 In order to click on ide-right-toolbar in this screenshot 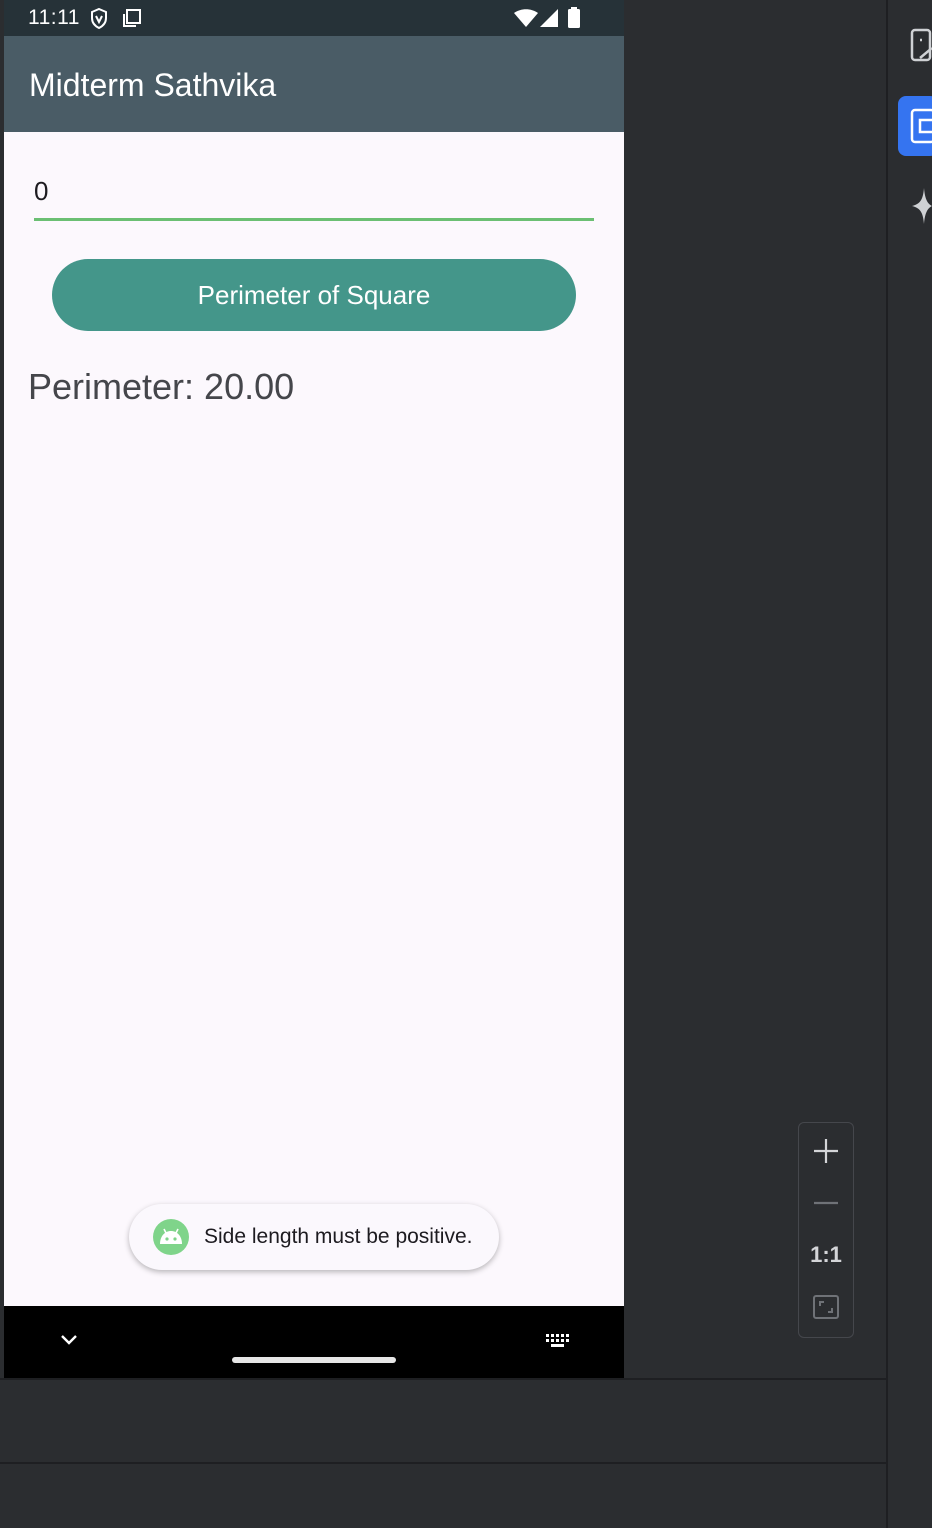, I will do `click(909, 764)`.